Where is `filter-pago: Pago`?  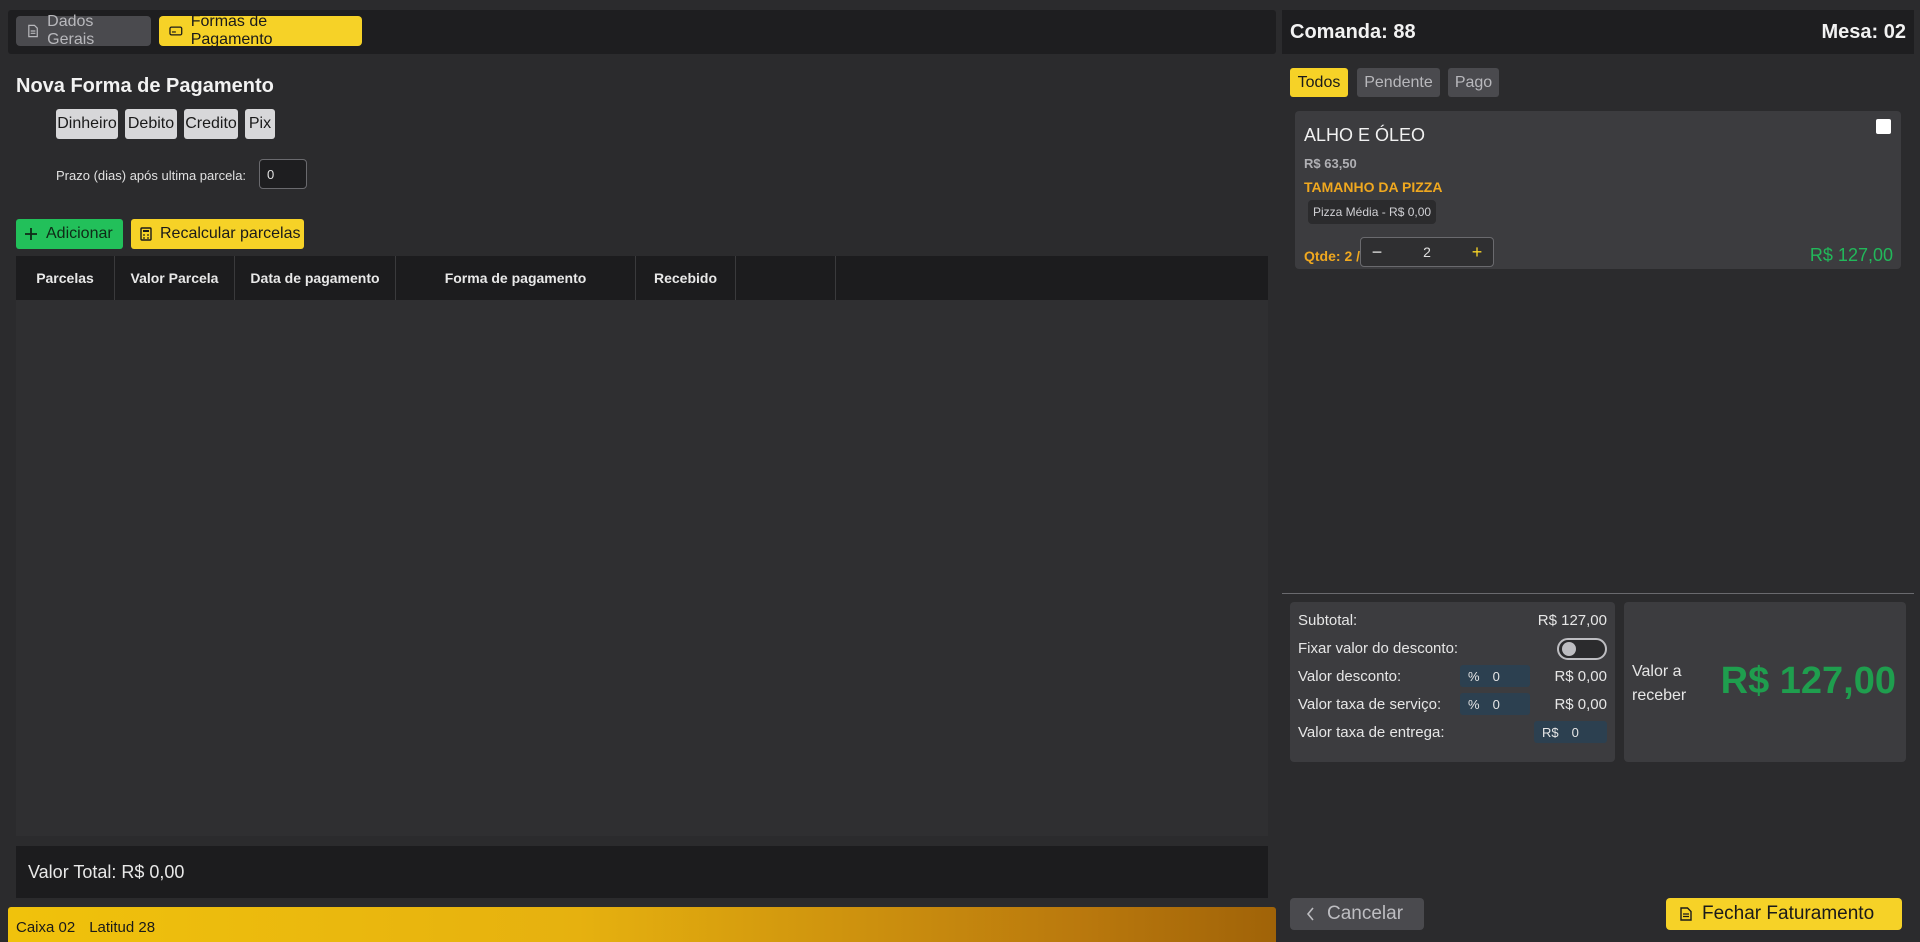 filter-pago: Pago is located at coordinates (1473, 82).